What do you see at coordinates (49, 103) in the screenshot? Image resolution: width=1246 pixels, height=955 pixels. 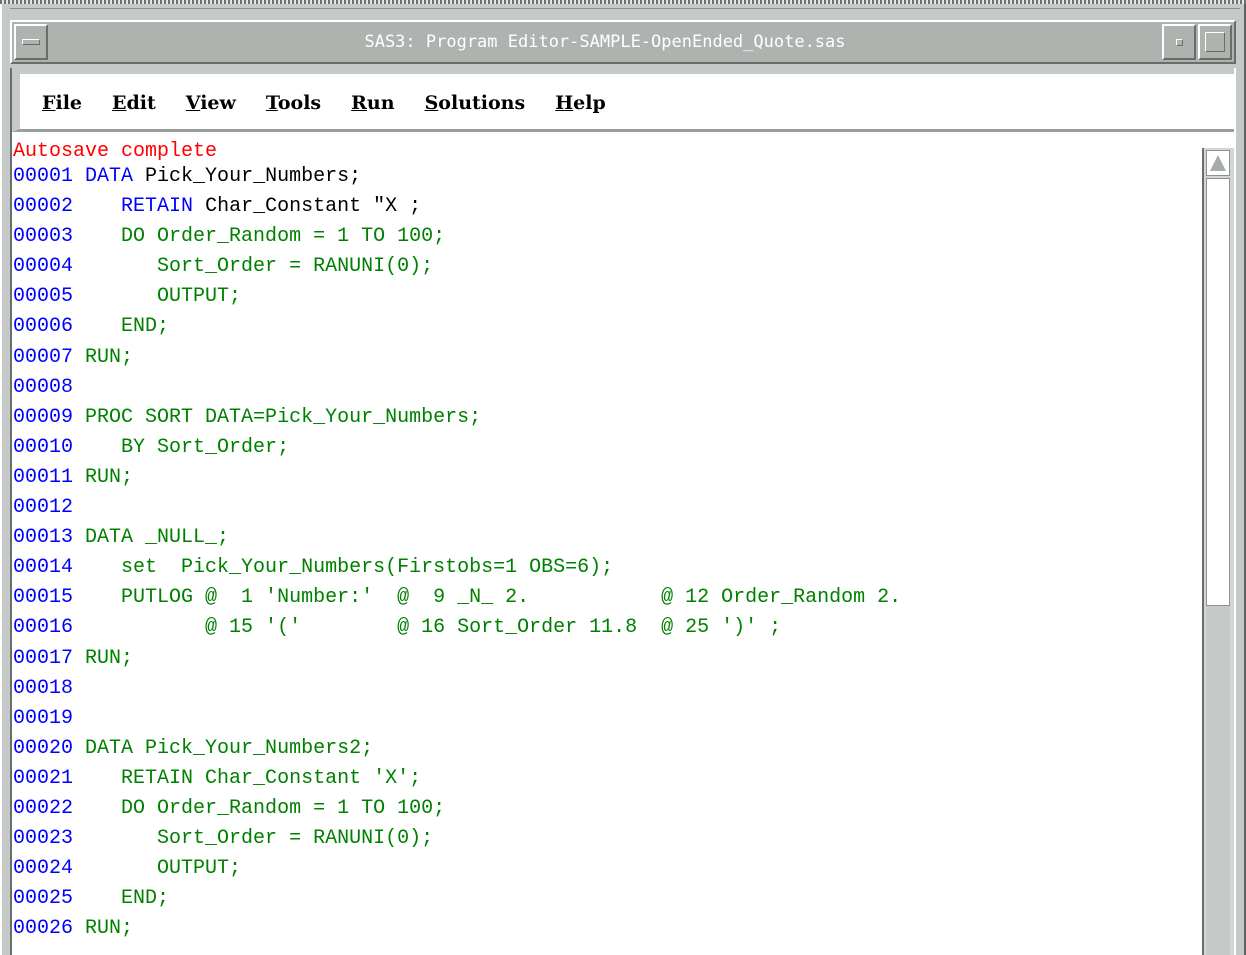 I see `menu-file-mnemonic: F` at bounding box center [49, 103].